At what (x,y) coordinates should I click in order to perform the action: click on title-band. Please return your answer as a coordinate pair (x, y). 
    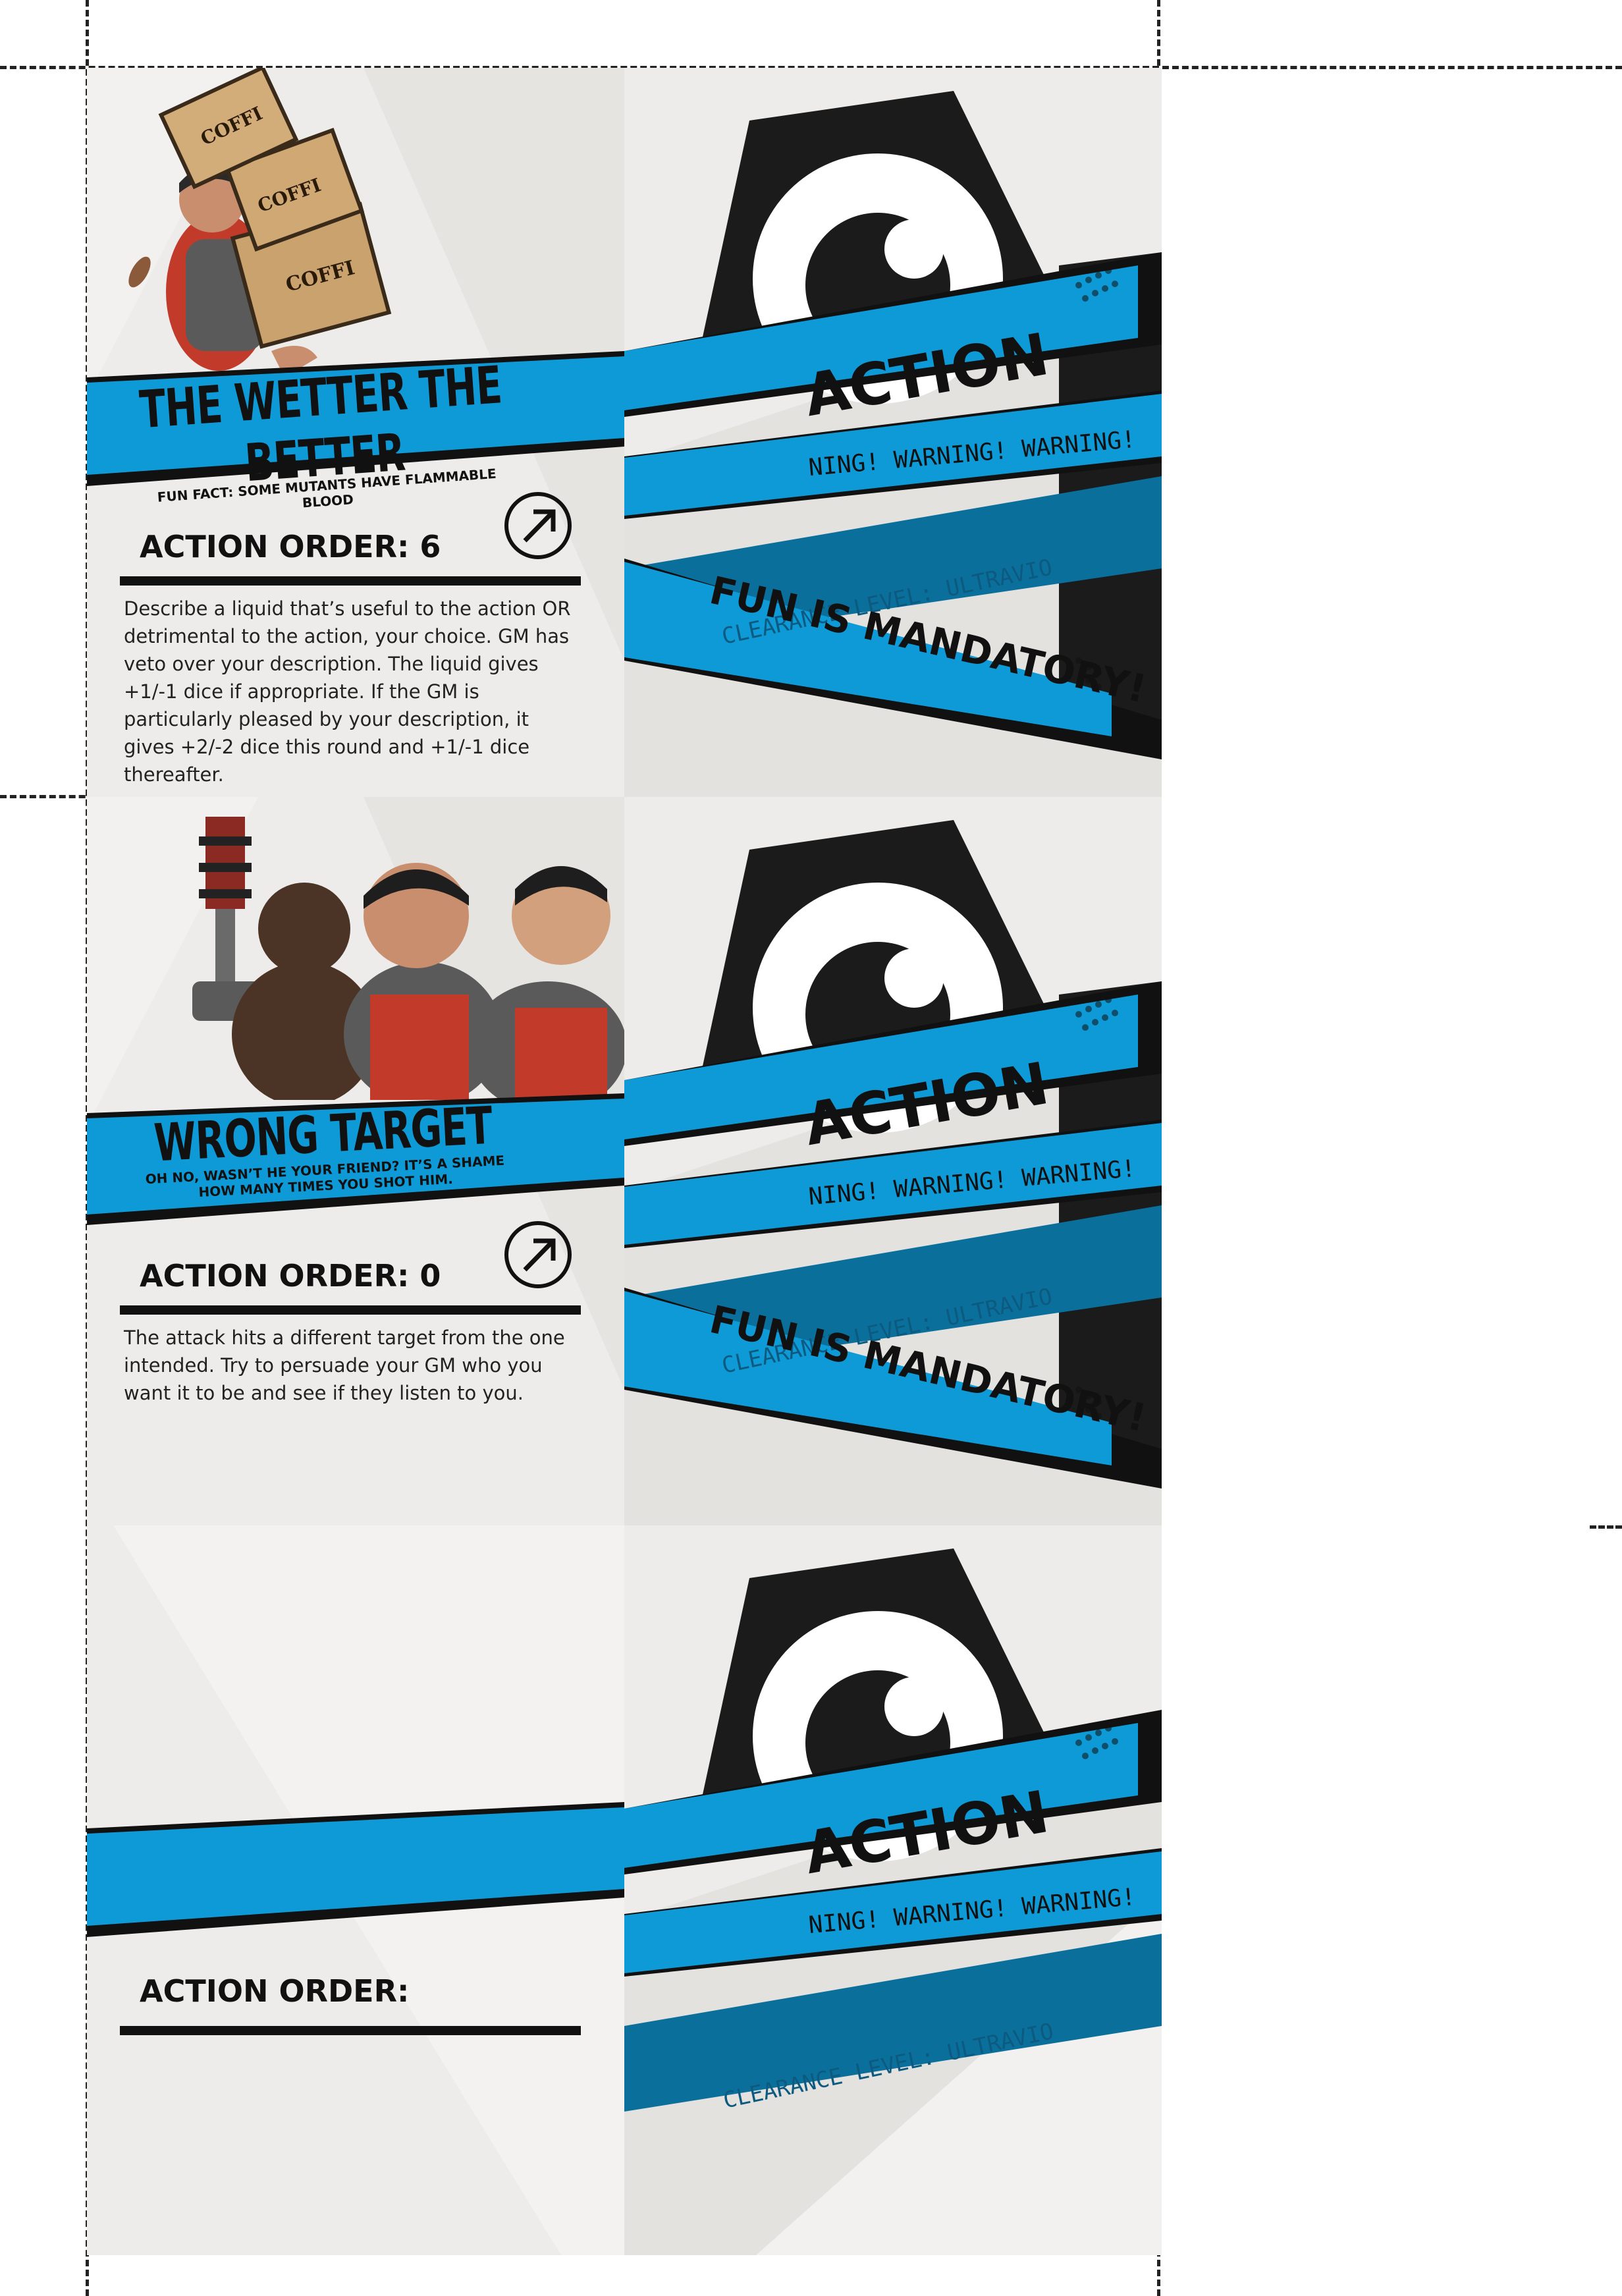
    Looking at the image, I should click on (355, 1869).